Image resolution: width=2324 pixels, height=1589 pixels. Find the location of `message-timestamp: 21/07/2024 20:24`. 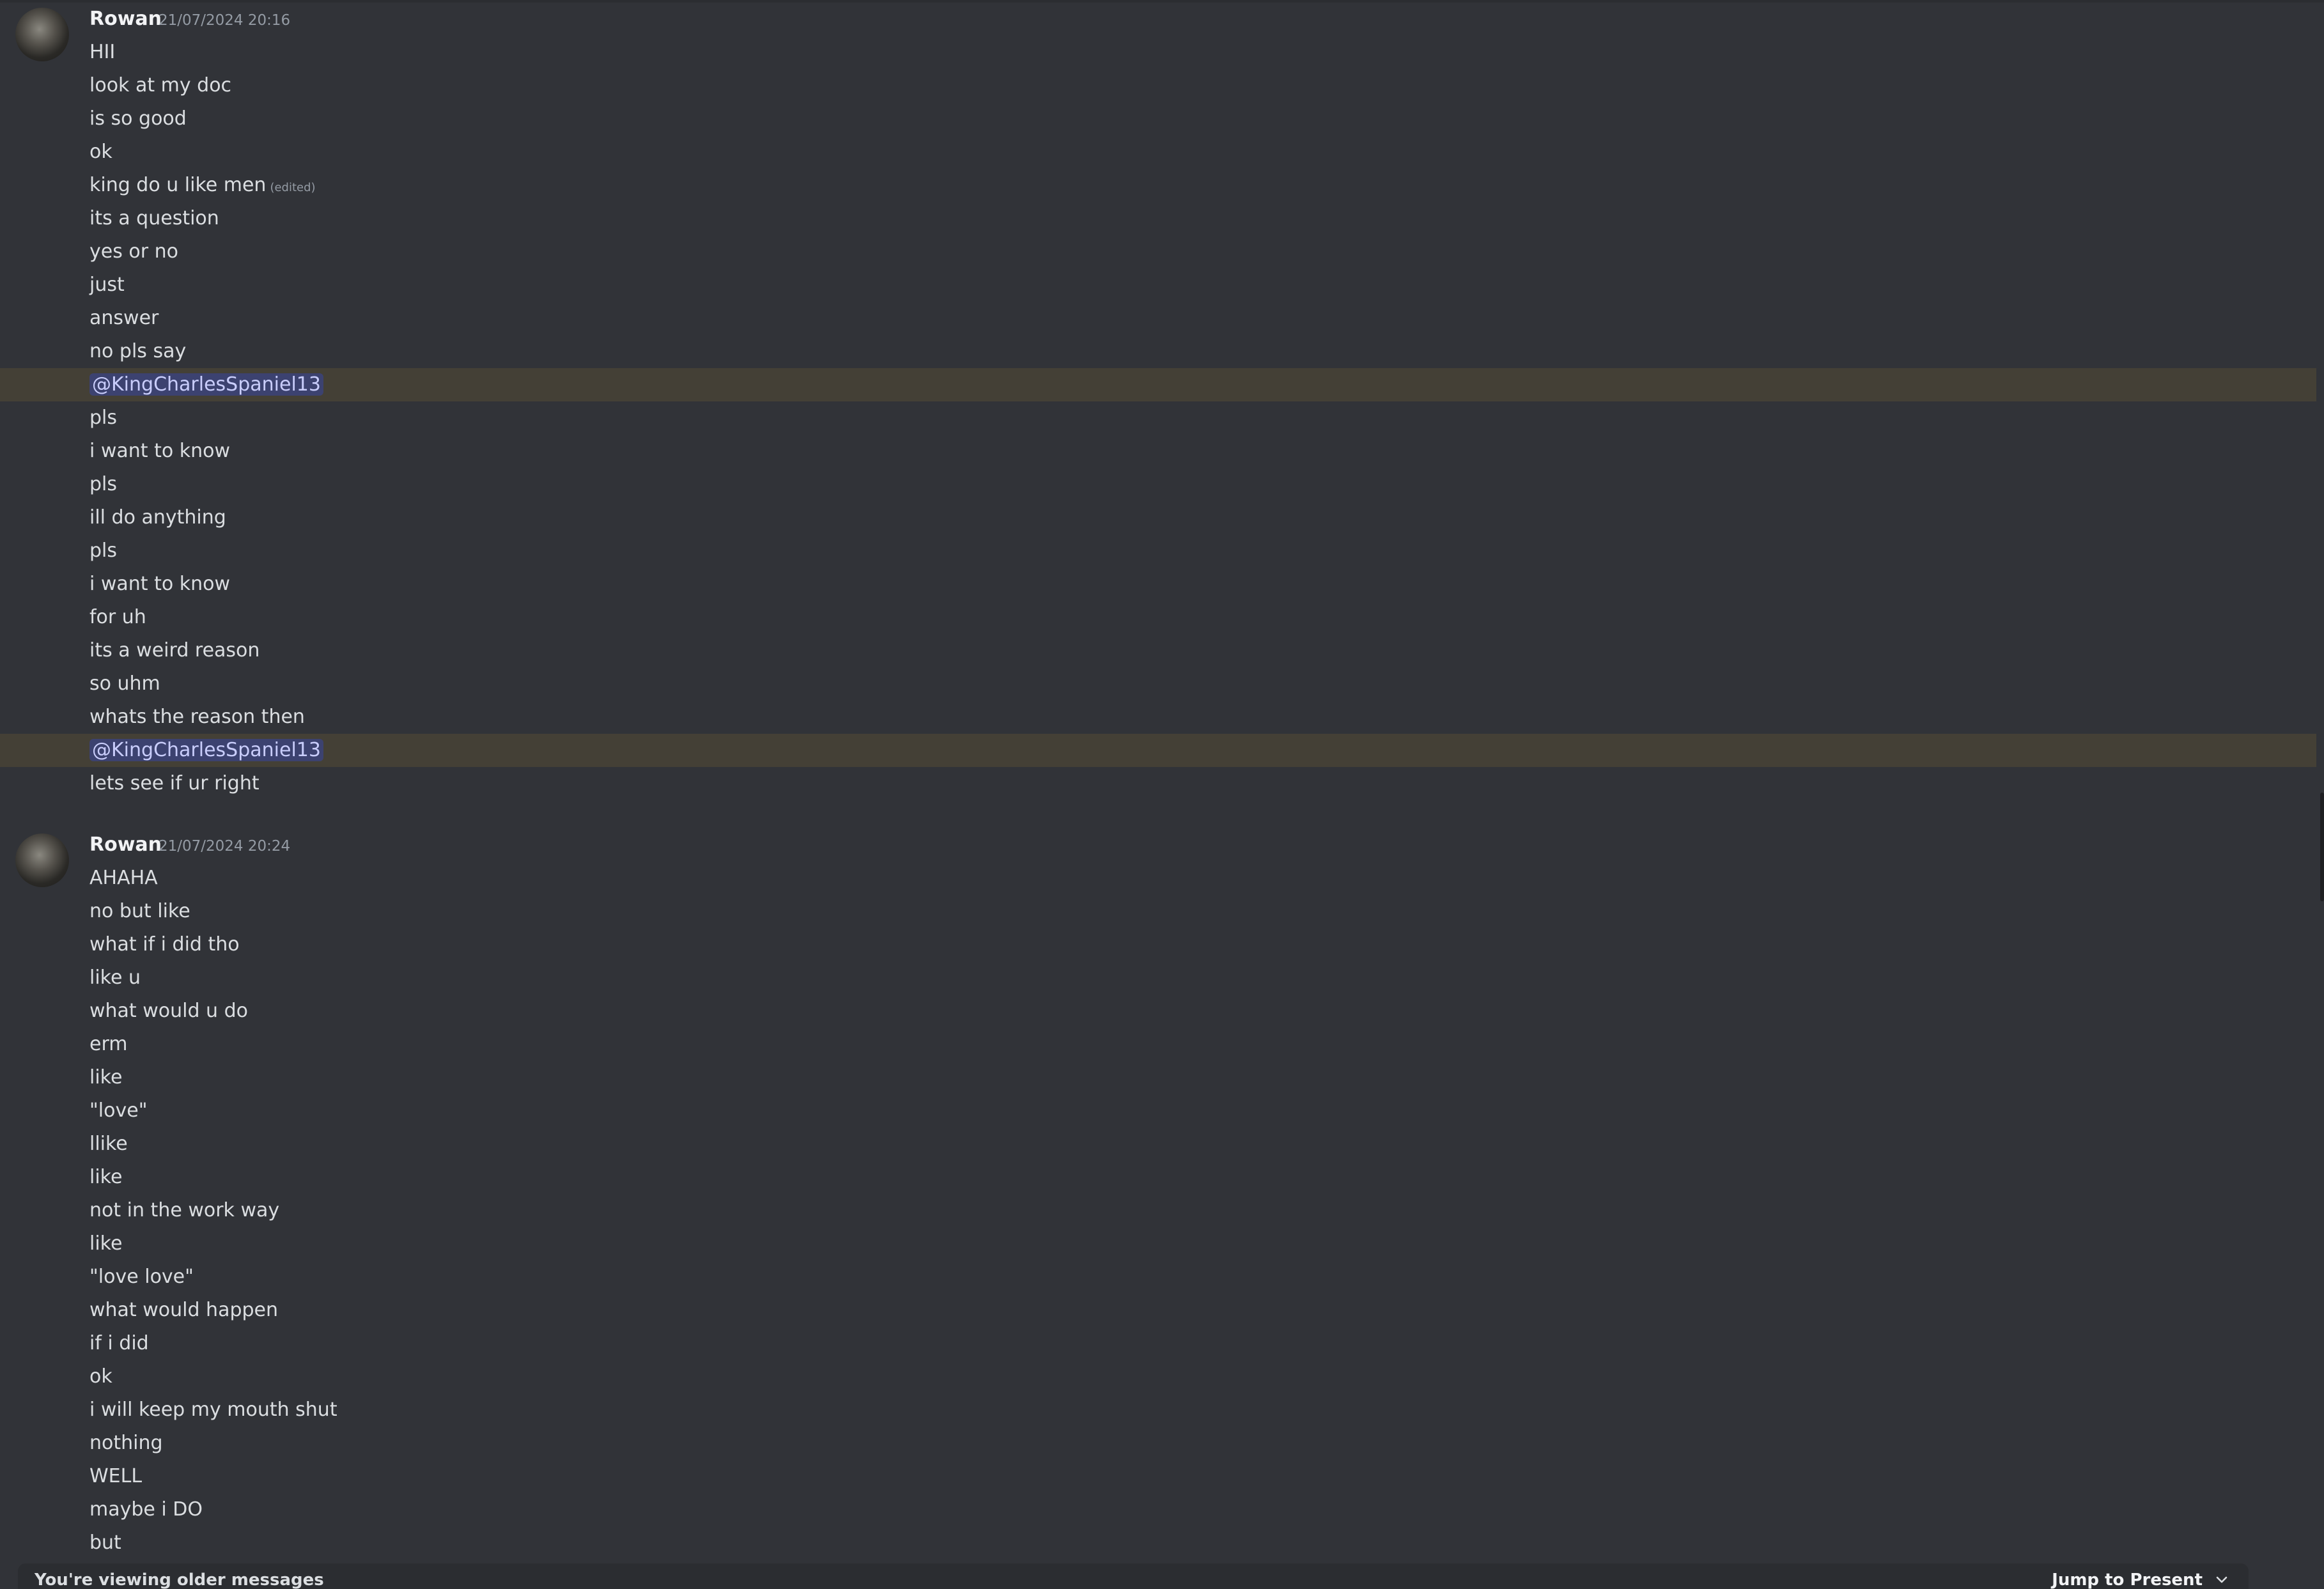

message-timestamp: 21/07/2024 20:24 is located at coordinates (224, 846).